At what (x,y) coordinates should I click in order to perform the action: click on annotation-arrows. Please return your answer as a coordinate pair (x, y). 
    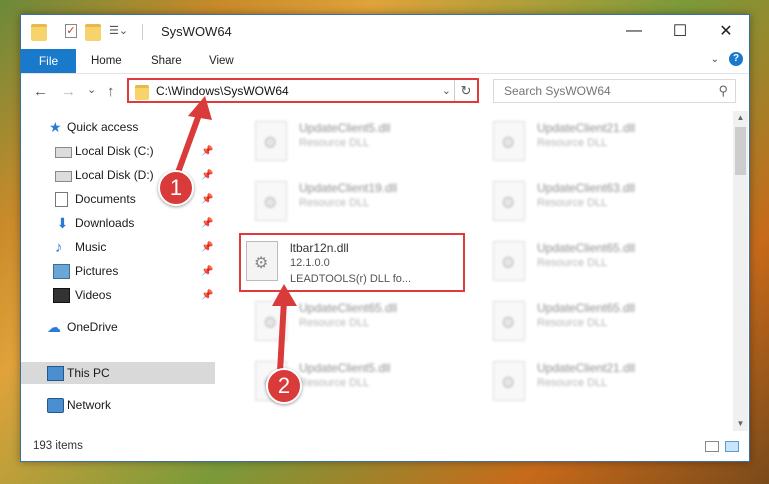
    Looking at the image, I should click on (235, 235).